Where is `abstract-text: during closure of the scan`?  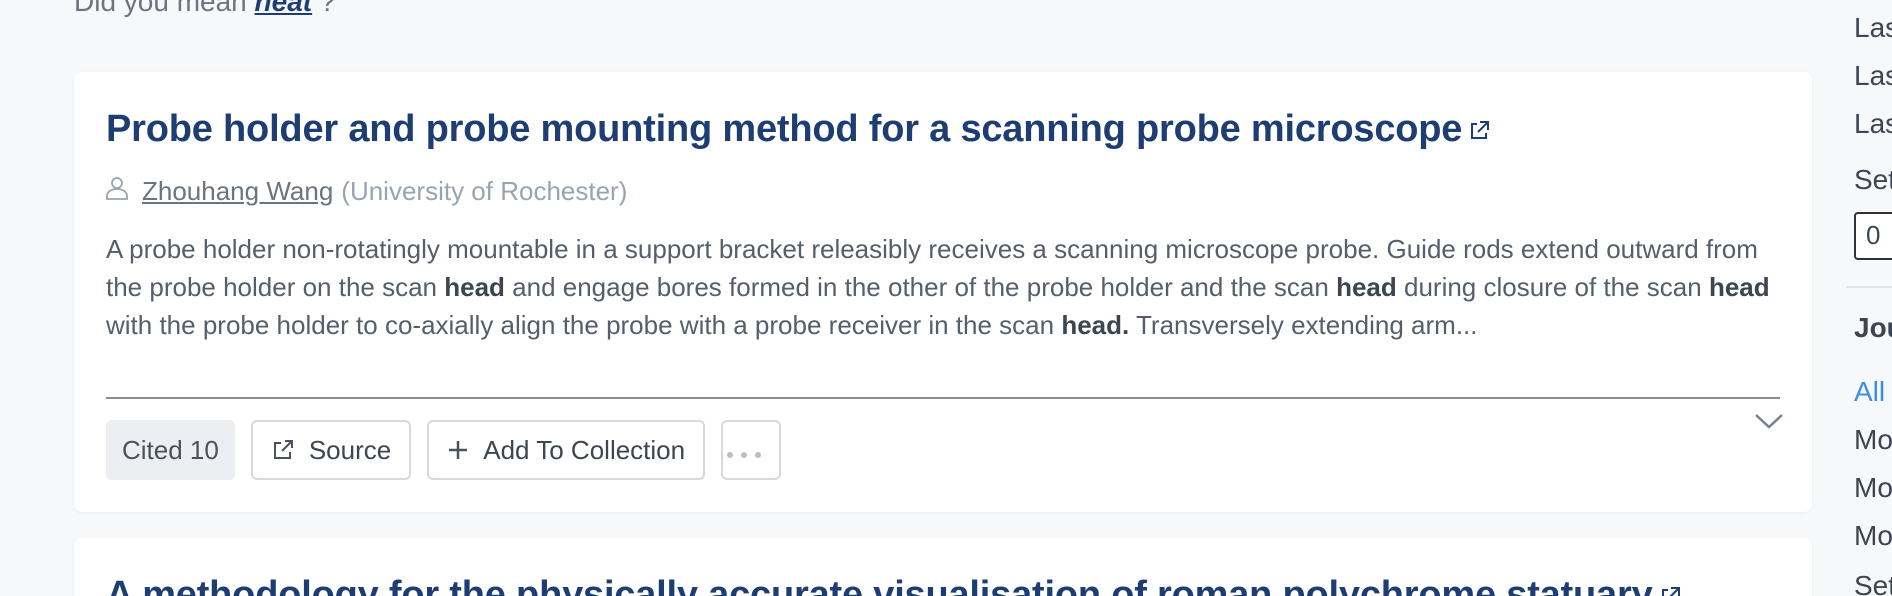 abstract-text: during closure of the scan is located at coordinates (1552, 287).